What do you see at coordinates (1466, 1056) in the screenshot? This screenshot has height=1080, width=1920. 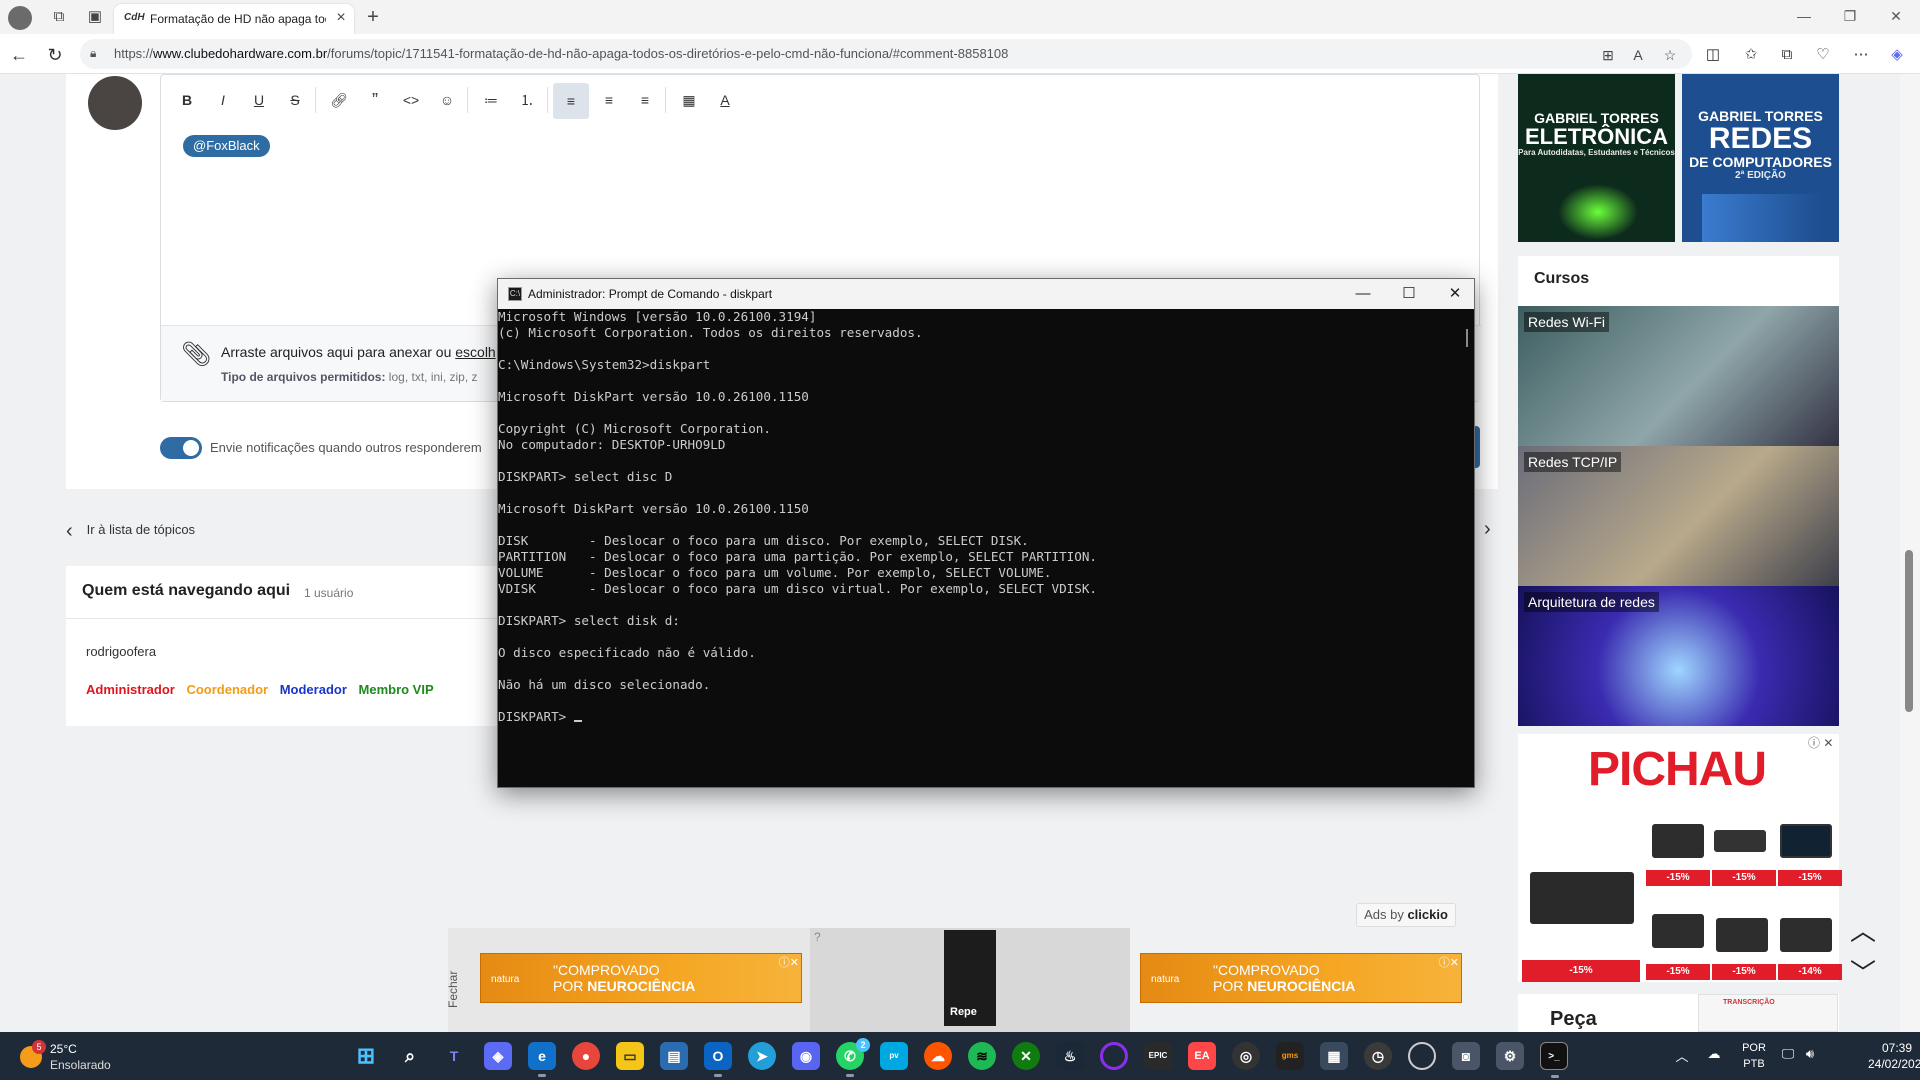 I see `camera-icon: ◙` at bounding box center [1466, 1056].